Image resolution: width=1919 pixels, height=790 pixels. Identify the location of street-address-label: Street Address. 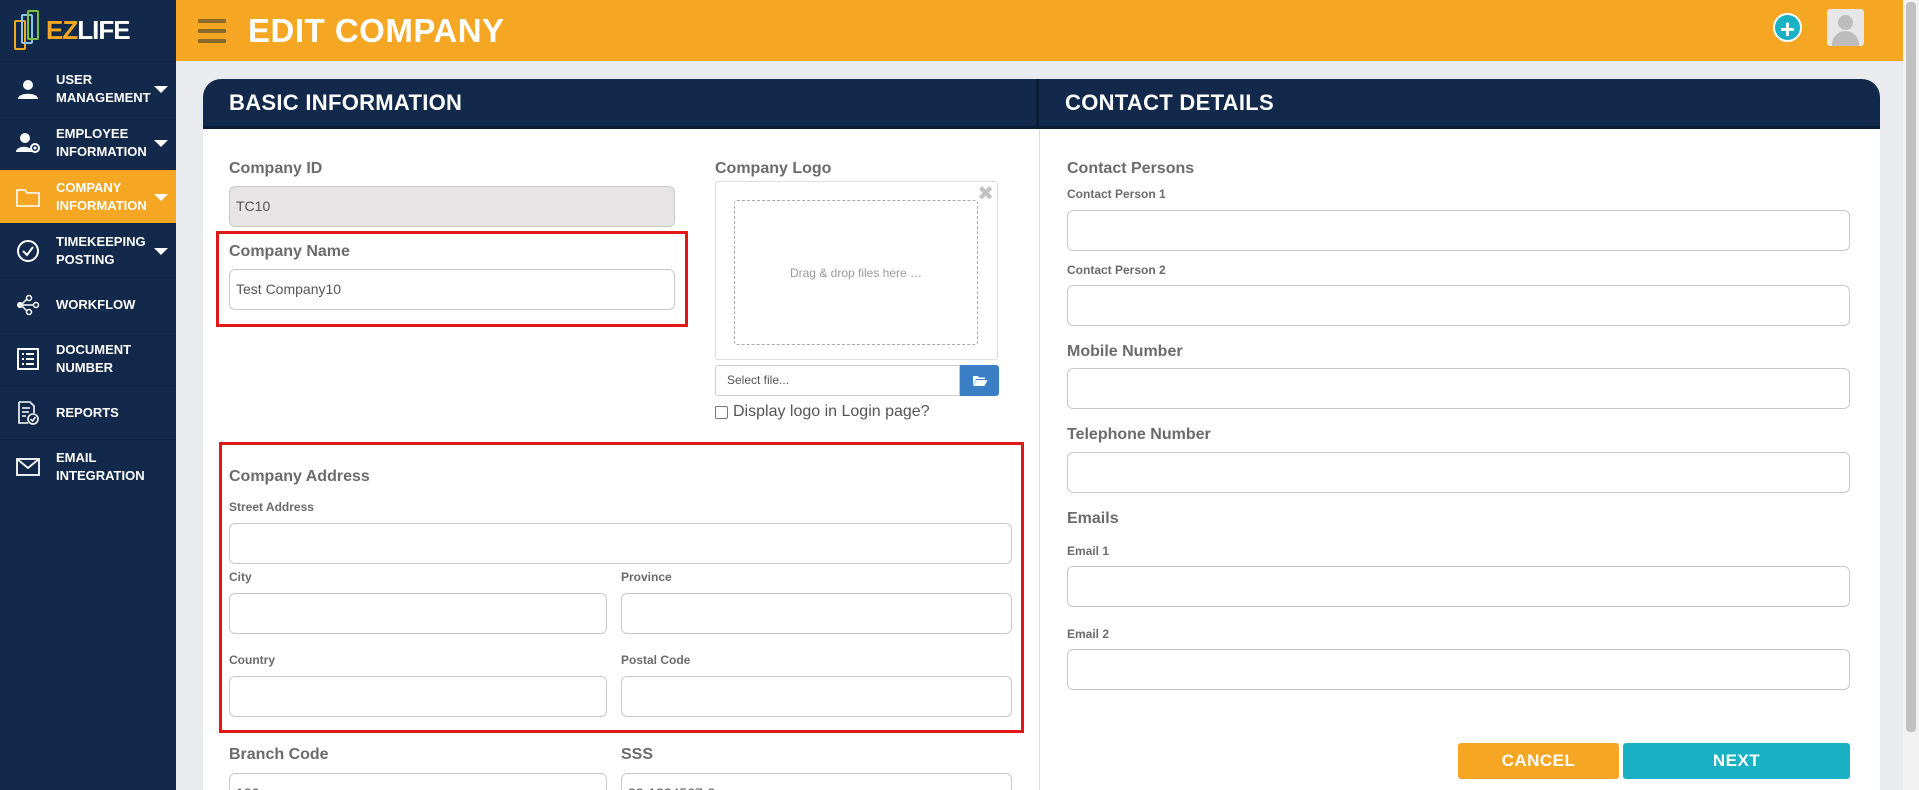
(271, 507).